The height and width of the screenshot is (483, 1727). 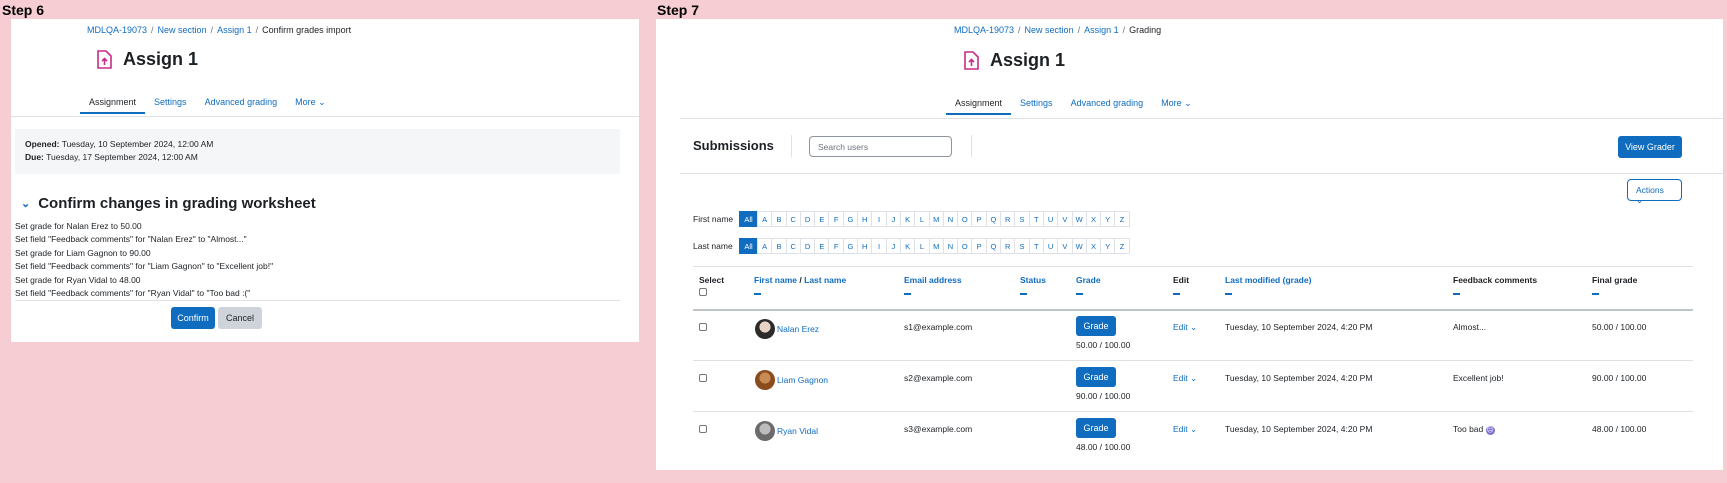 I want to click on last-name-initial-letter: E, so click(x=822, y=246).